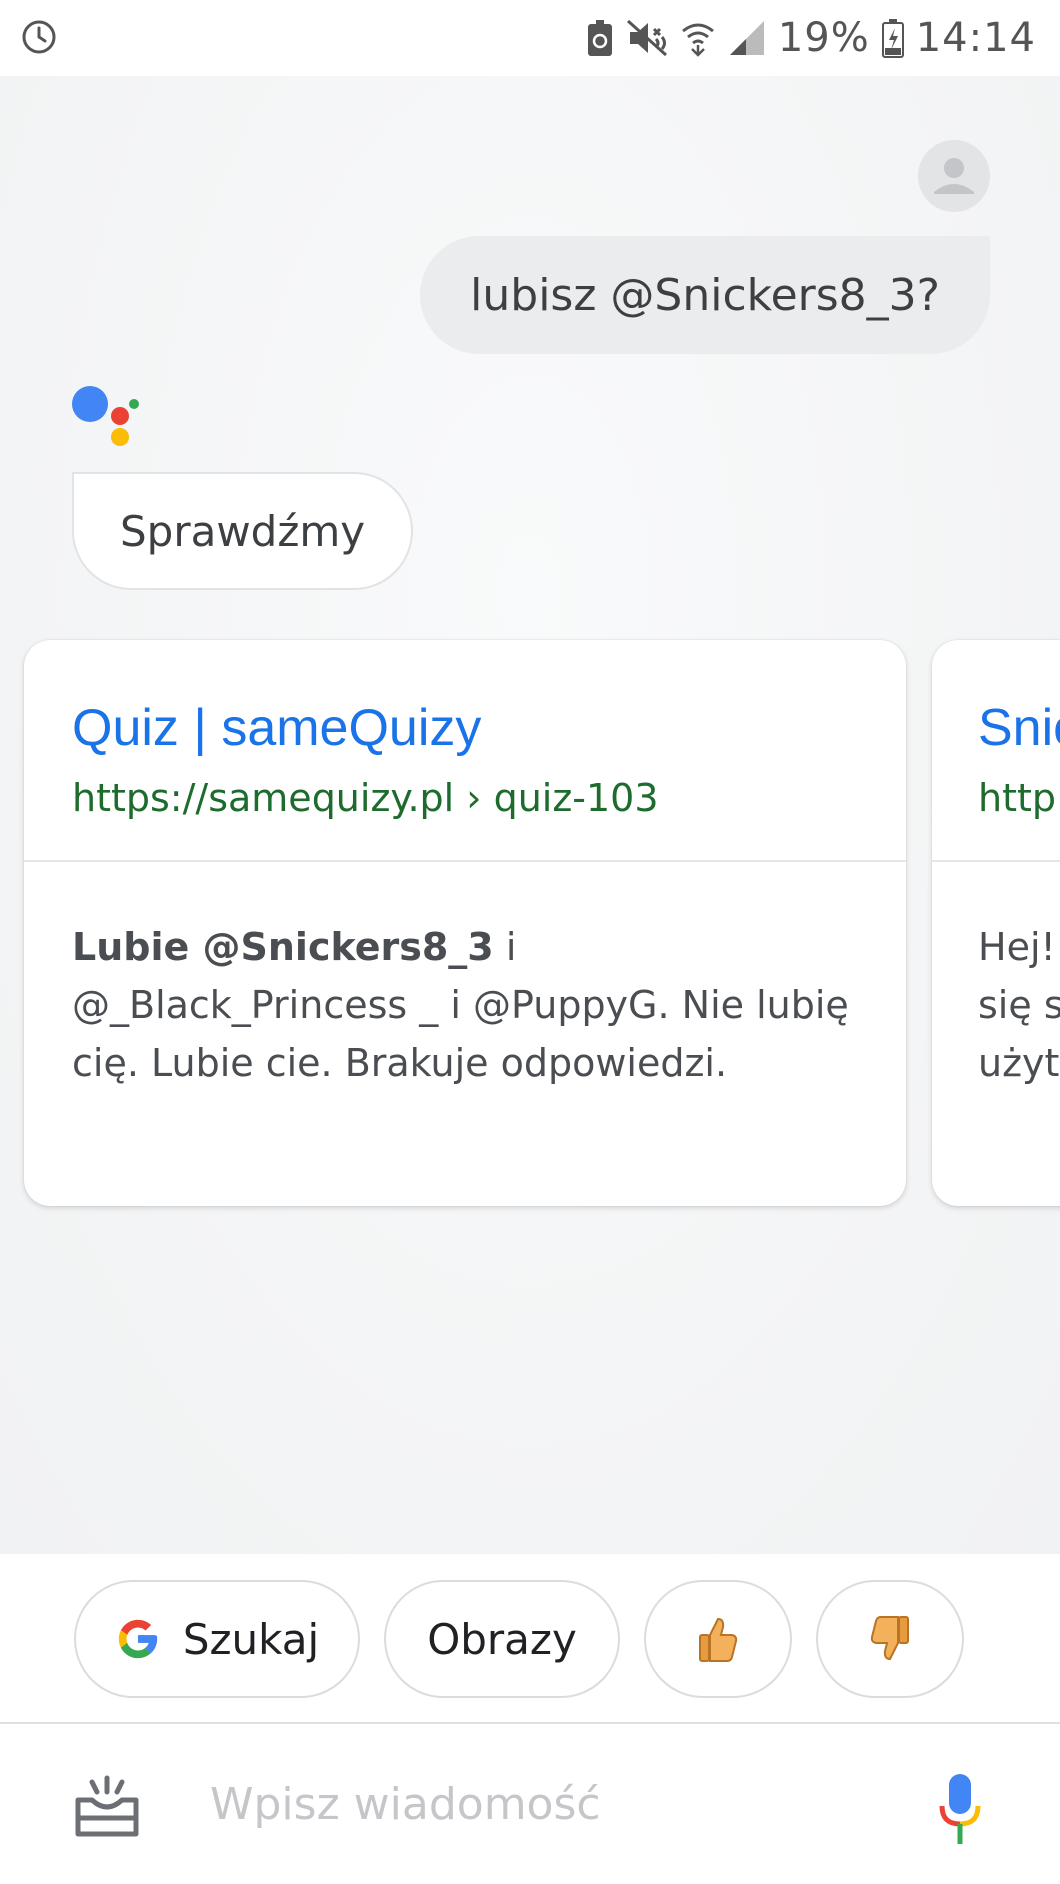  What do you see at coordinates (599, 38) in the screenshot?
I see `battery-saver-icon` at bounding box center [599, 38].